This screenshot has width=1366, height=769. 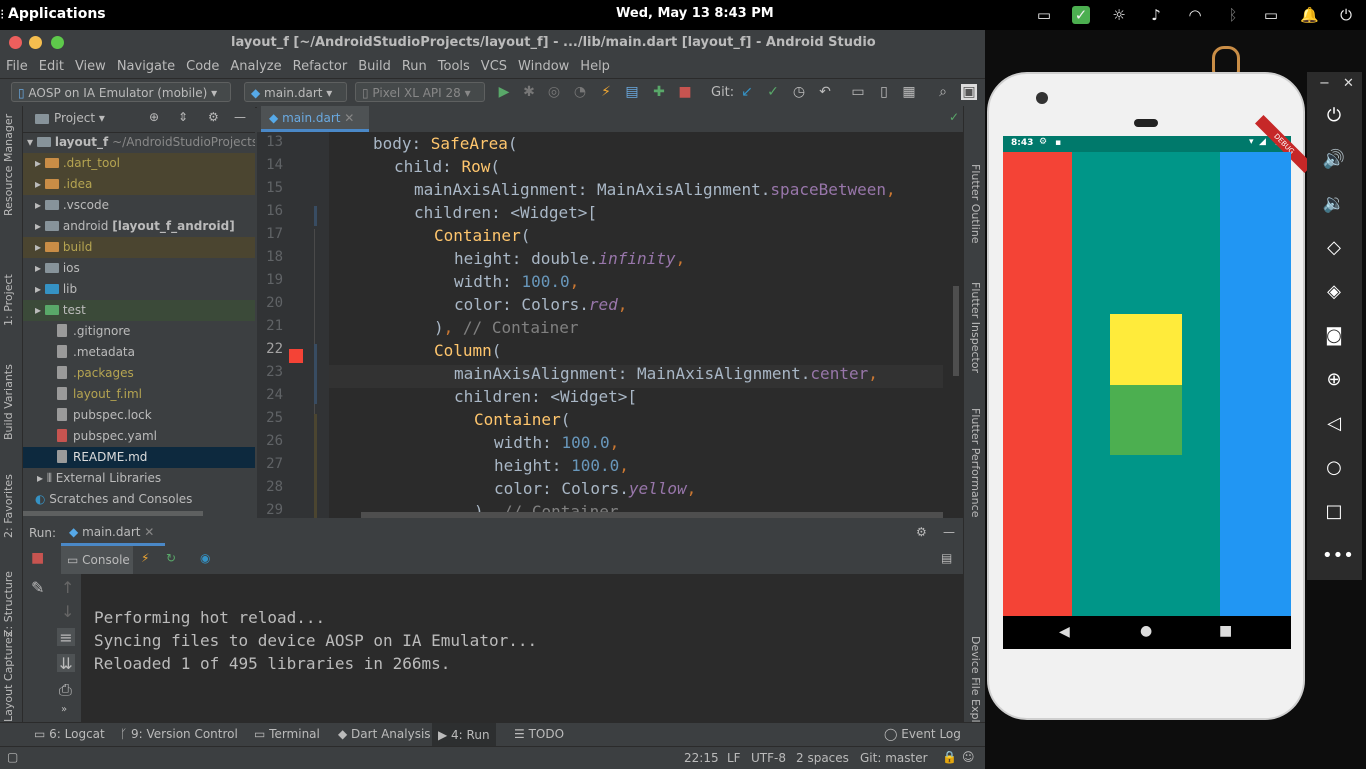 What do you see at coordinates (414, 66) in the screenshot?
I see `menu-run: Run` at bounding box center [414, 66].